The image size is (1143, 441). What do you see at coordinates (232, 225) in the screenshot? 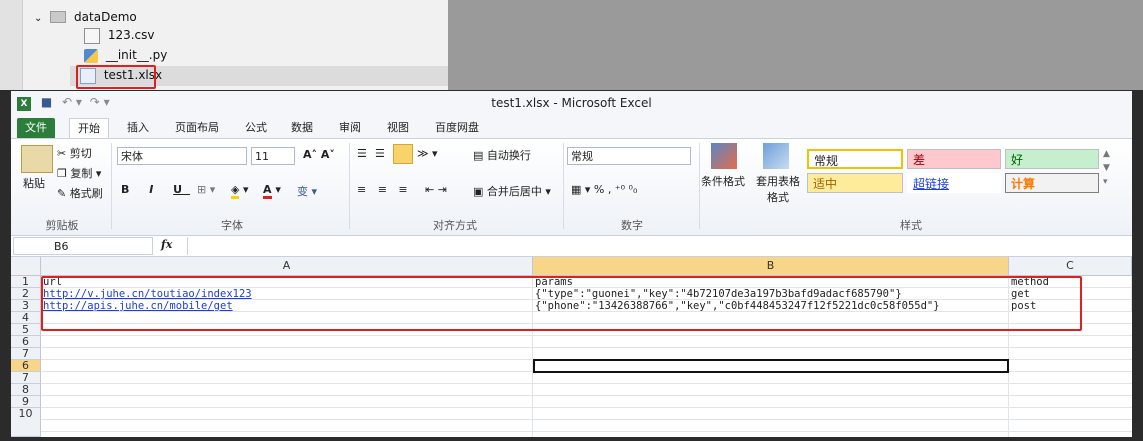
I see `group-label-font: 字体` at bounding box center [232, 225].